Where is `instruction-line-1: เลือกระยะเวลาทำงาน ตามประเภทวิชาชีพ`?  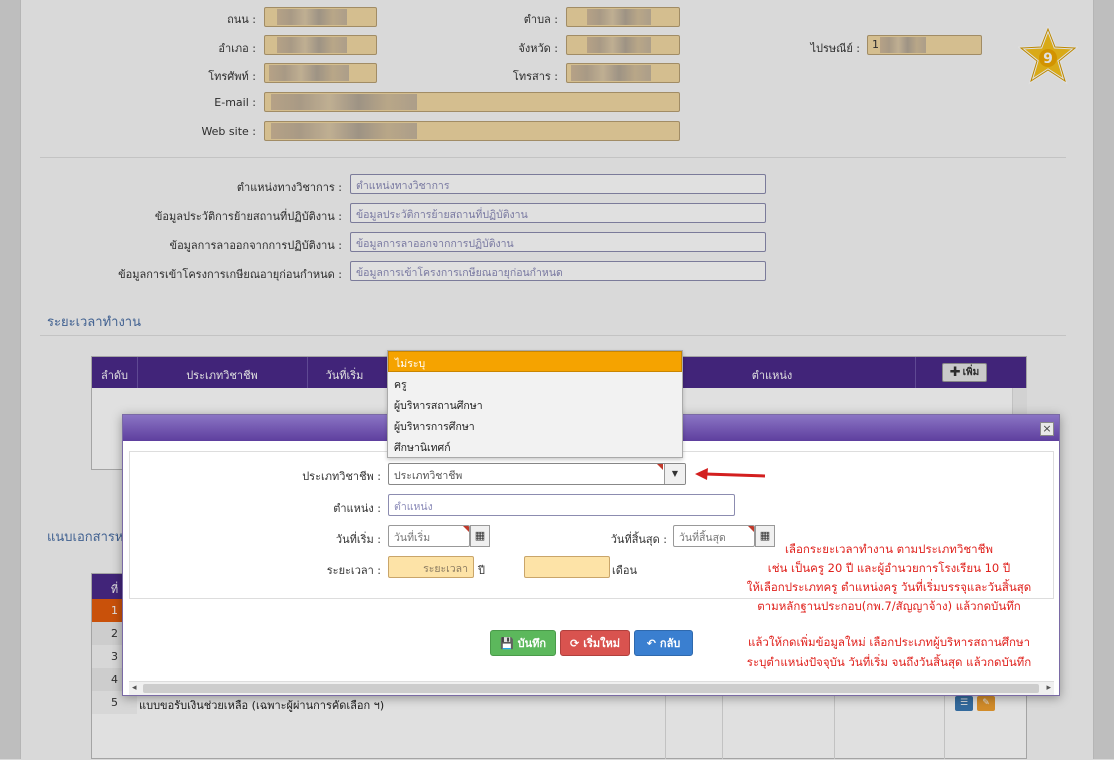 instruction-line-1: เลือกระยะเวลาทำงาน ตามประเภทวิชาชีพ is located at coordinates (889, 549).